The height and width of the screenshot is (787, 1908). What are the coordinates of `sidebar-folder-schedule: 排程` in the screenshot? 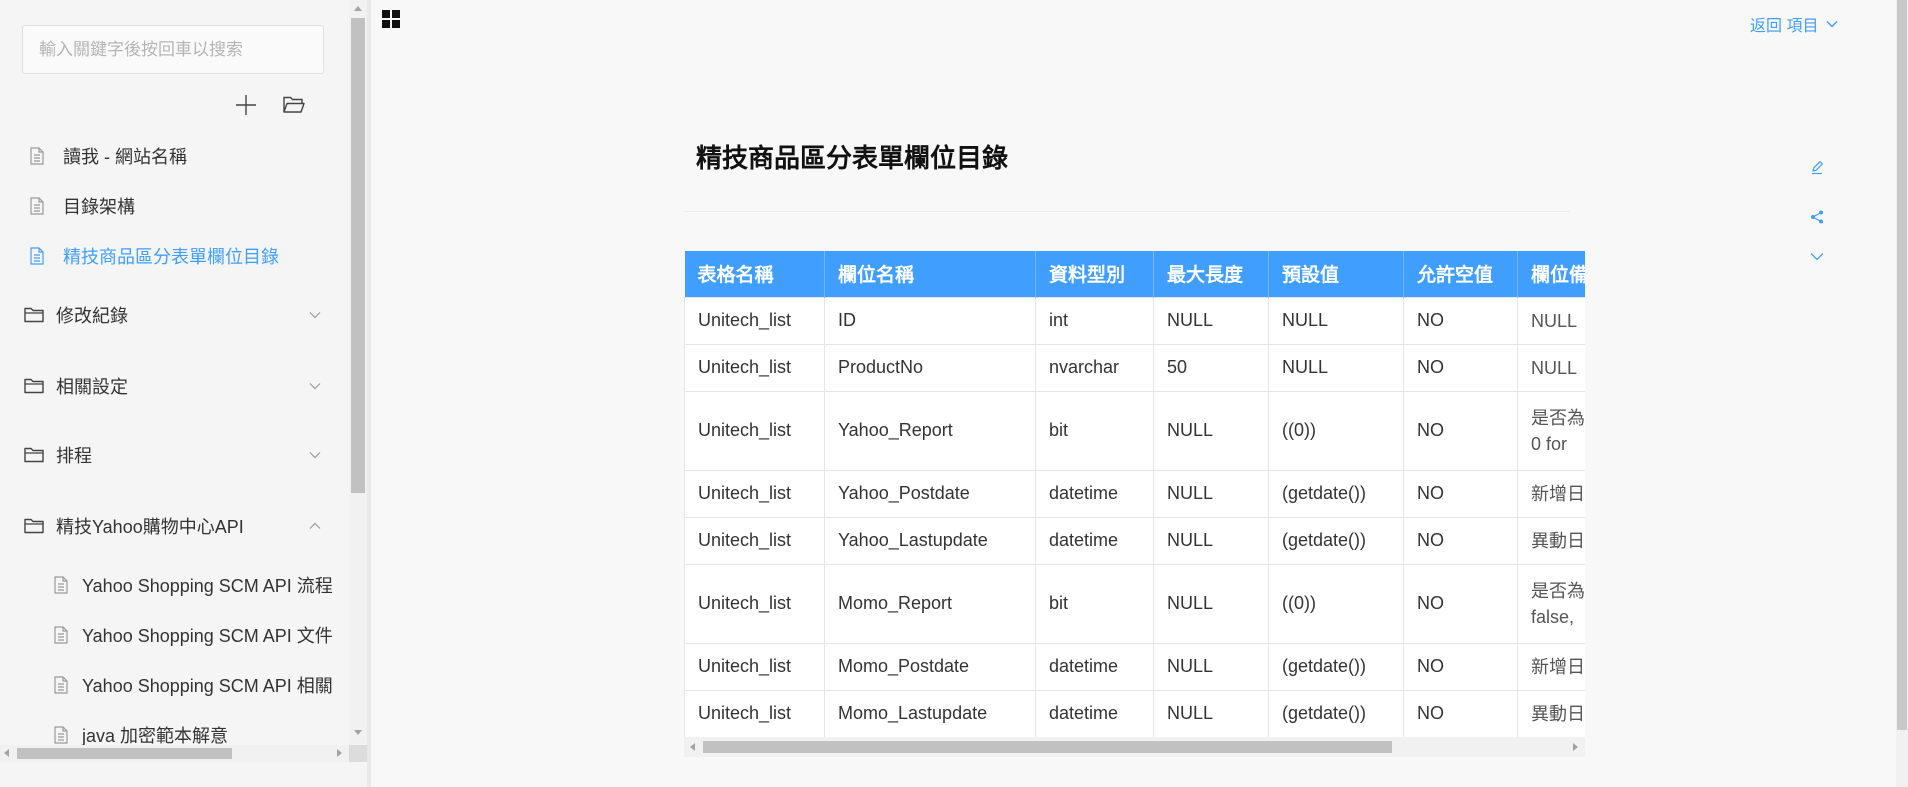 It's located at (174, 455).